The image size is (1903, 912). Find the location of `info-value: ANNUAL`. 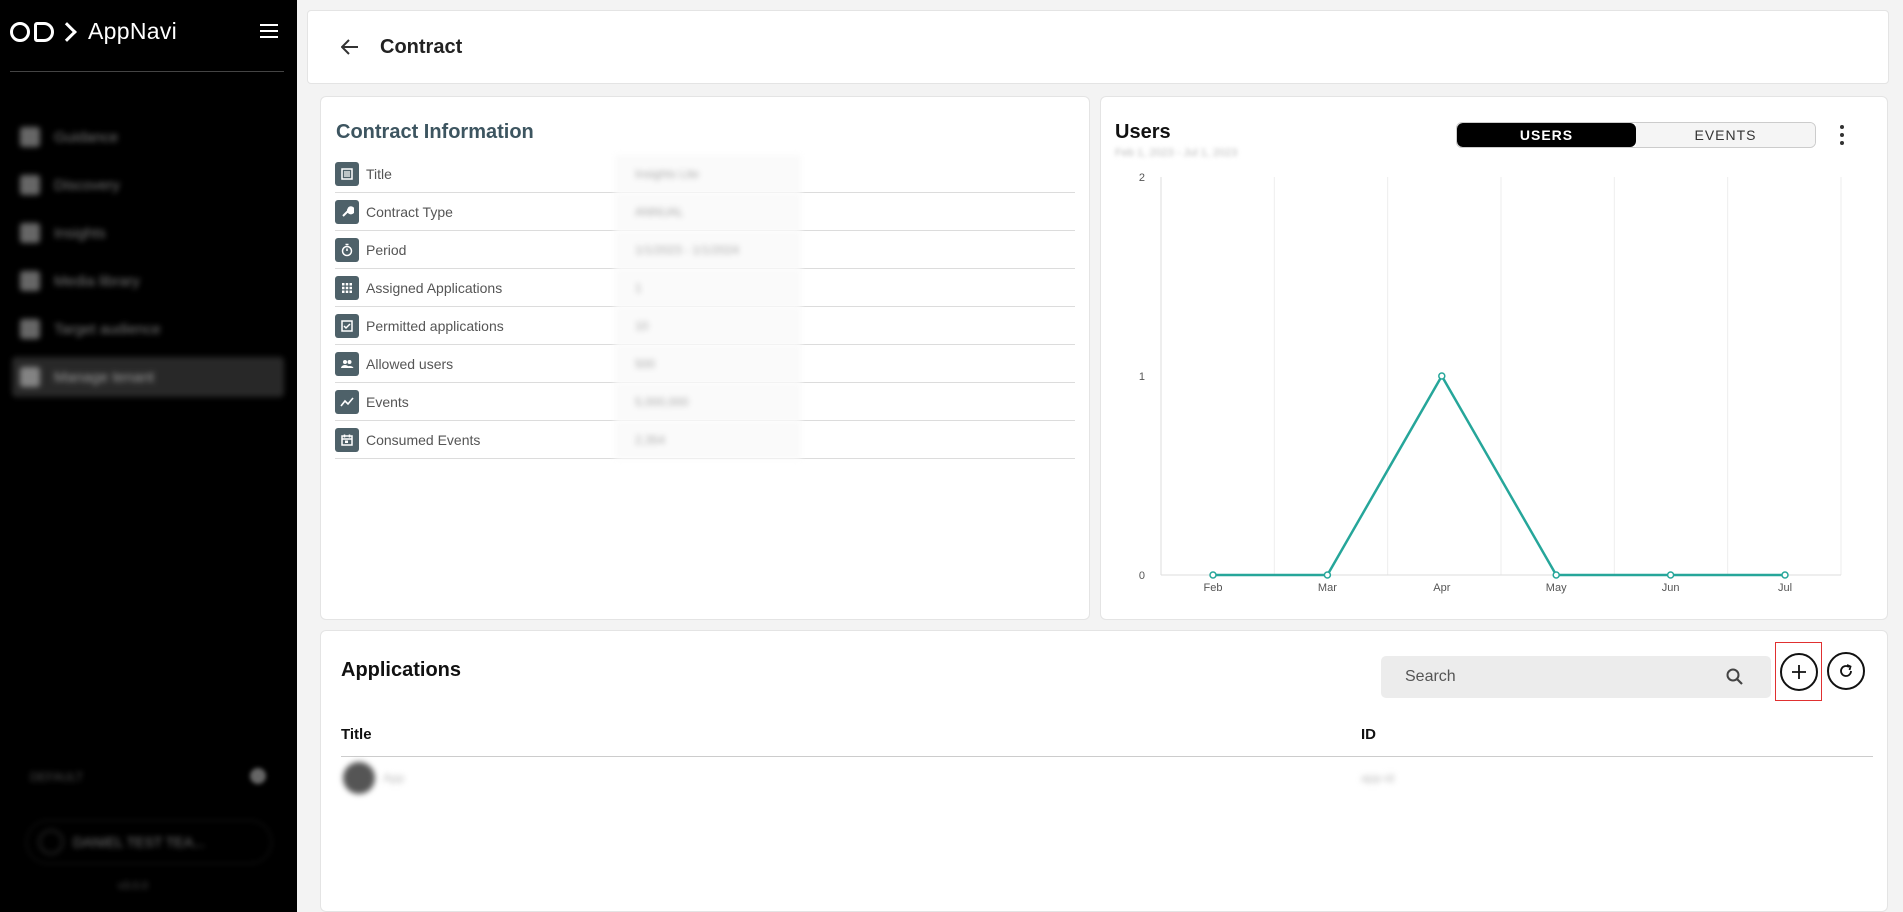

info-value: ANNUAL is located at coordinates (708, 212).